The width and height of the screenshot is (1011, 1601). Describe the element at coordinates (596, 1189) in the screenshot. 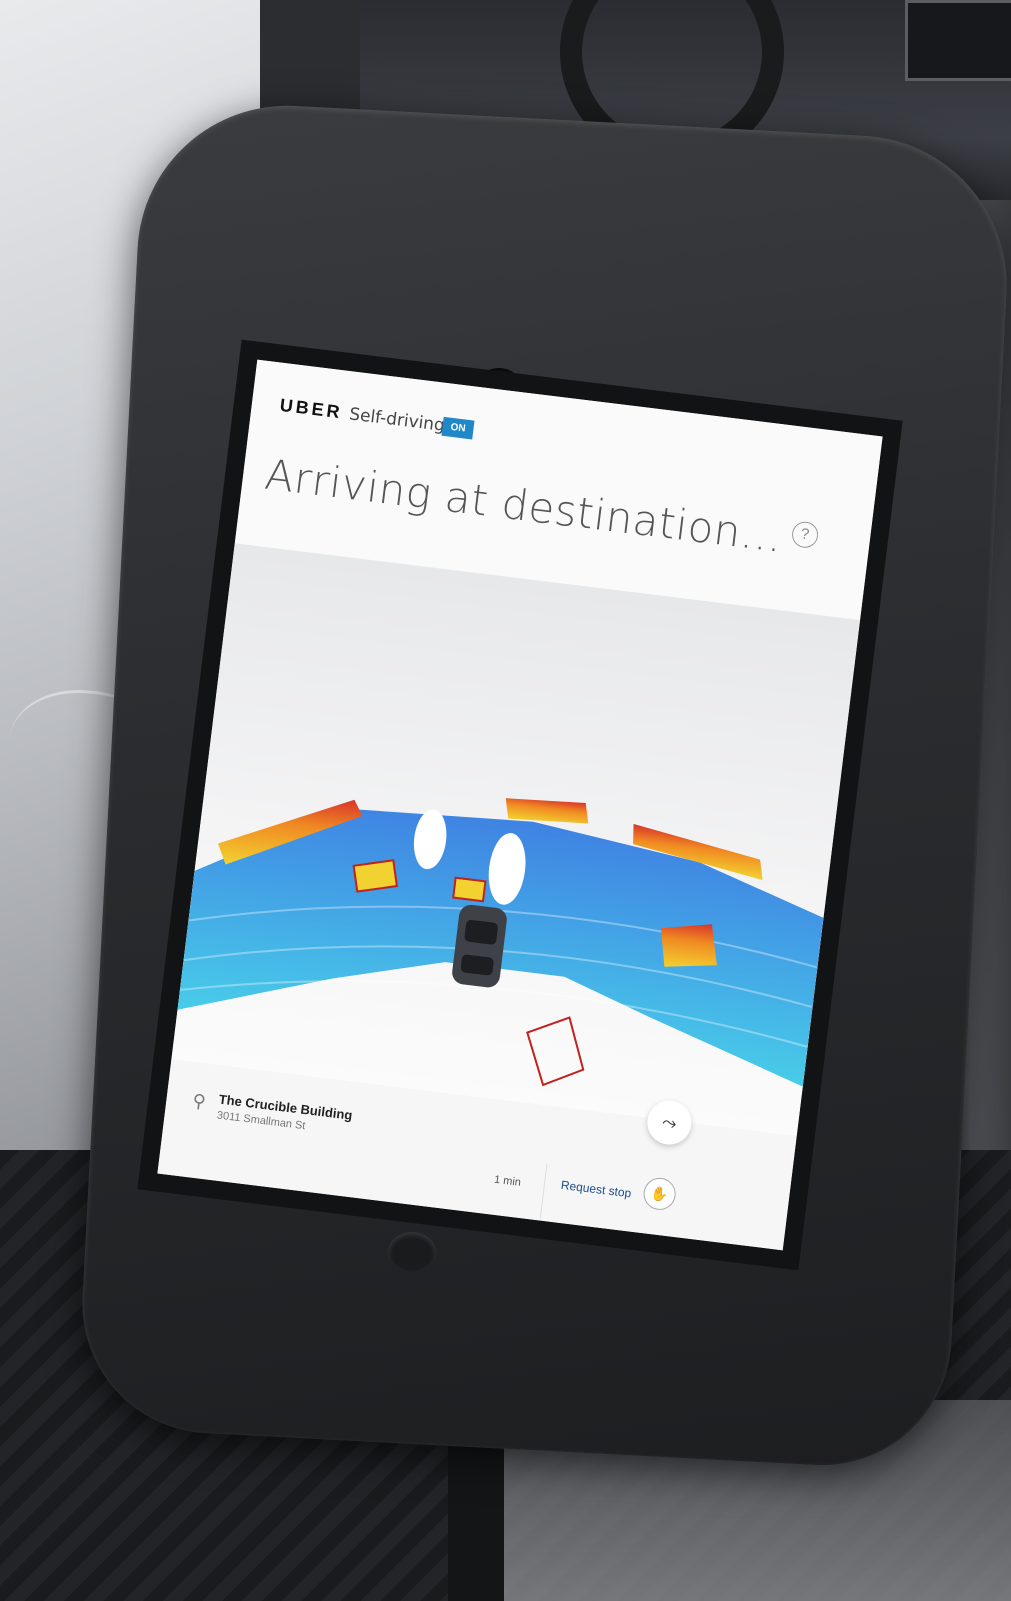

I see `request-stop-button: Request stop` at that location.